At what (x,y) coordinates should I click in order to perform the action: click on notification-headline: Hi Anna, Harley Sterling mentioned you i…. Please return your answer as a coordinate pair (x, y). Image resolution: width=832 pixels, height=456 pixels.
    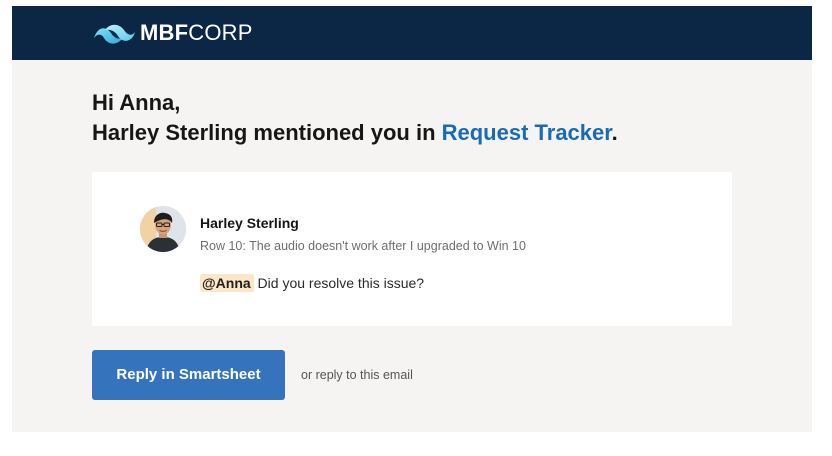
    Looking at the image, I should click on (442, 118).